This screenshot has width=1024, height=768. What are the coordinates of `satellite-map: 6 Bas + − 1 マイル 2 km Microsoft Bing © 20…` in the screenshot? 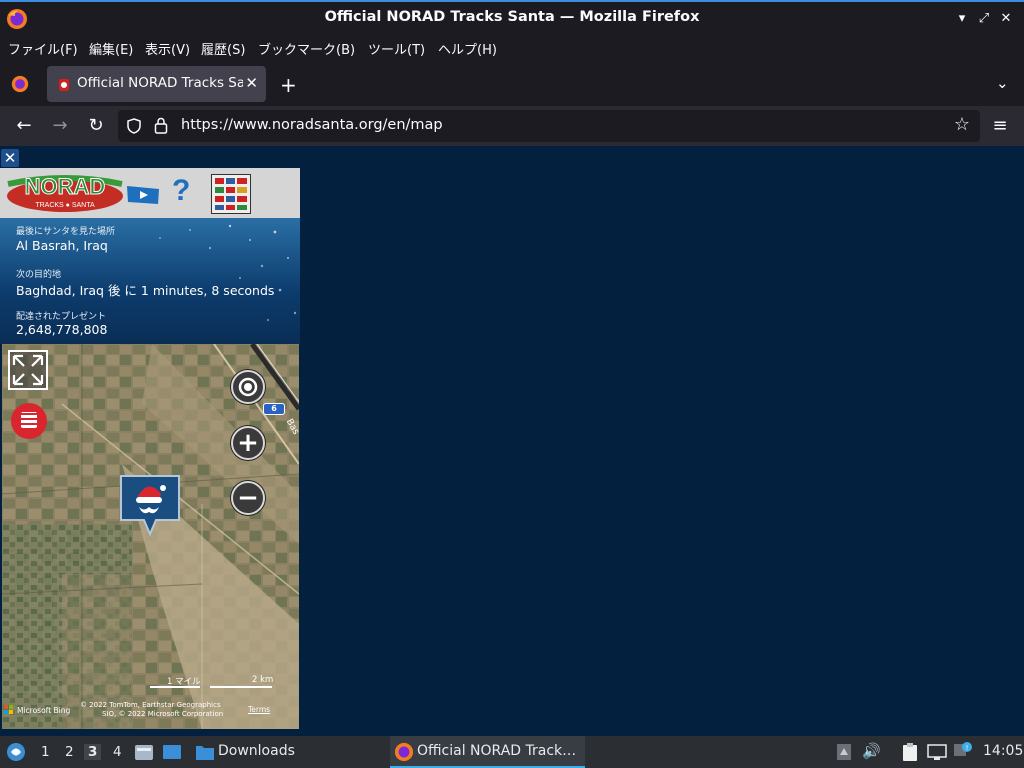 It's located at (150, 536).